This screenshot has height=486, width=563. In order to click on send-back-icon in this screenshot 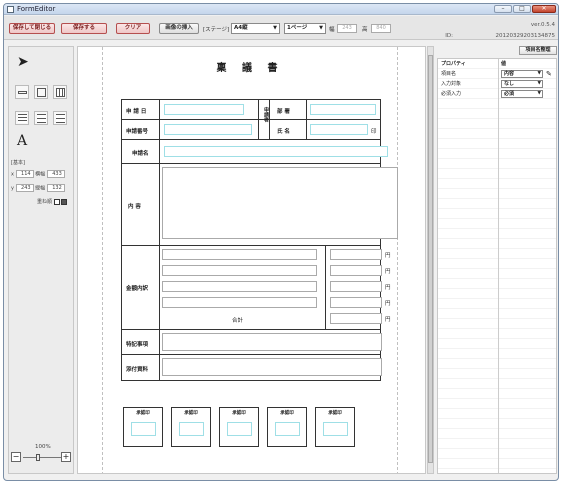, I will do `click(64, 201)`.